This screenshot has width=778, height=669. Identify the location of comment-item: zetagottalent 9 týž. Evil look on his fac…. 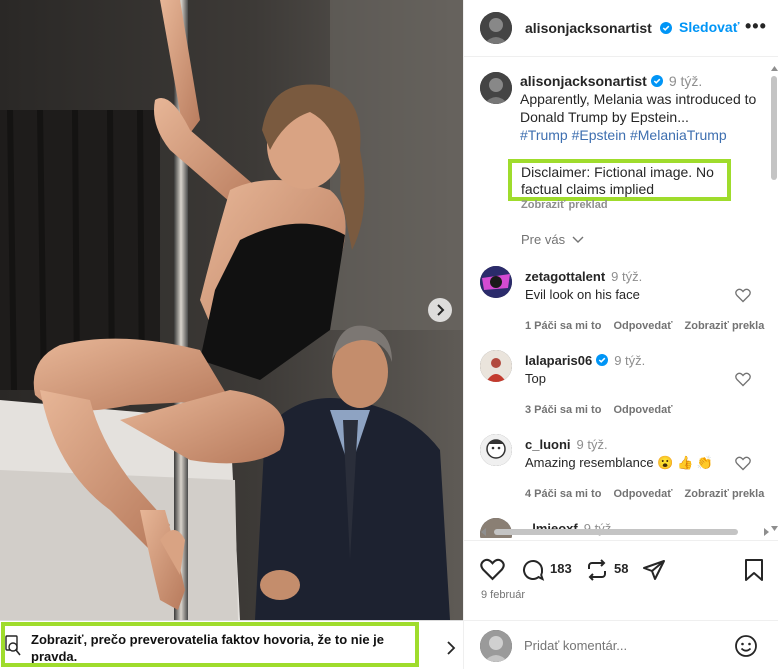
(629, 305).